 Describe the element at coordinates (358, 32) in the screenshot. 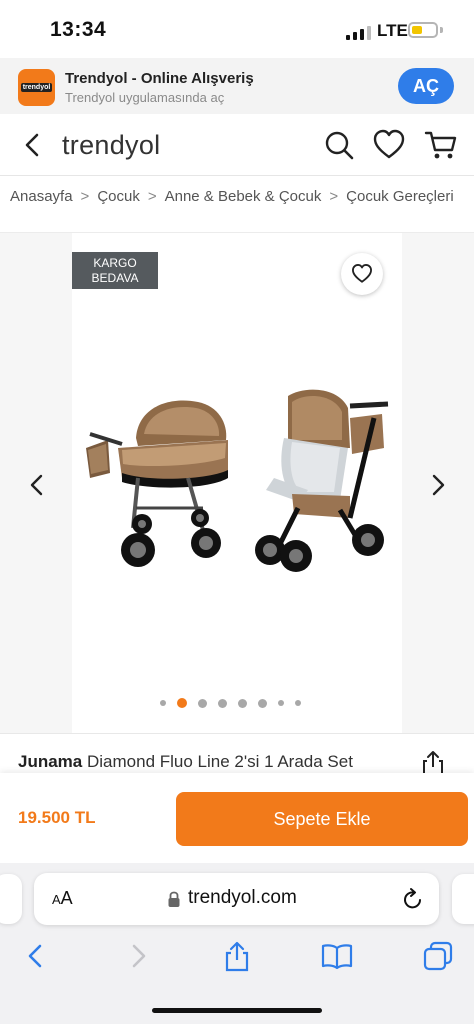

I see `signal-icon` at that location.